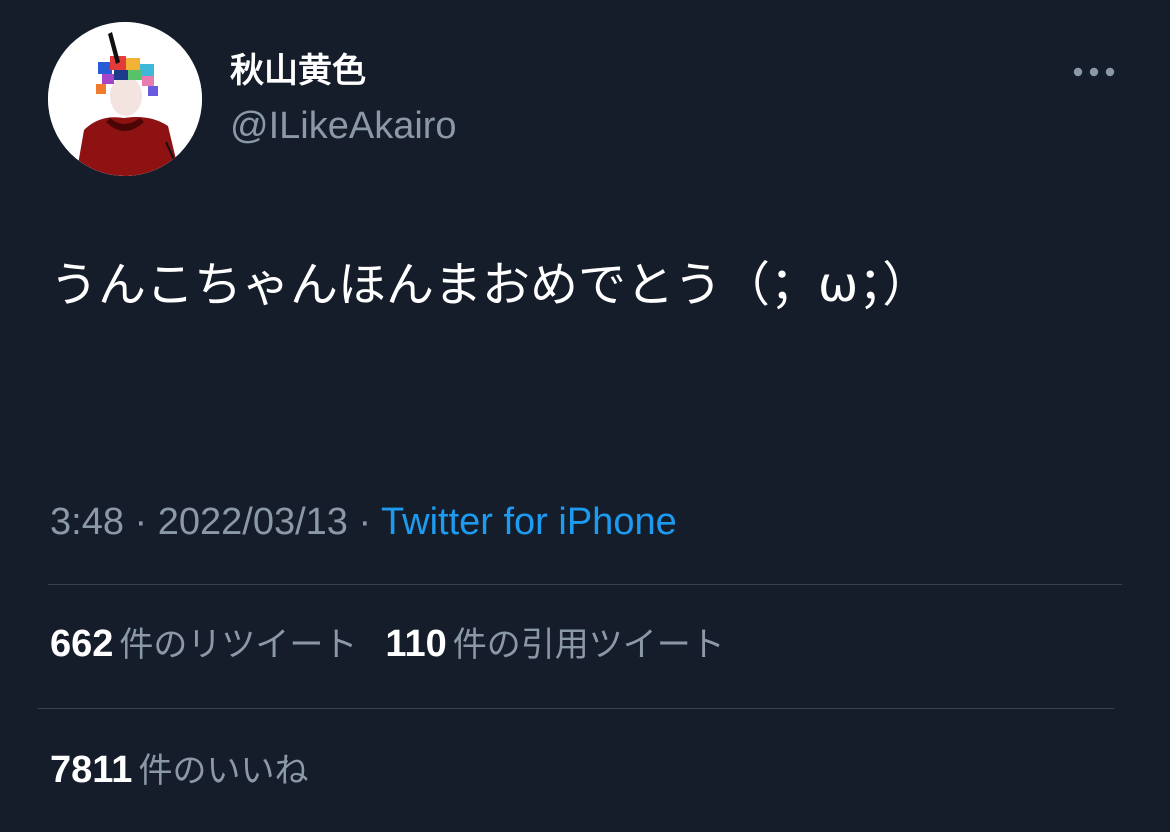 This screenshot has height=832, width=1170. What do you see at coordinates (238, 645) in the screenshot?
I see `retweets-label: 件のリツイート` at bounding box center [238, 645].